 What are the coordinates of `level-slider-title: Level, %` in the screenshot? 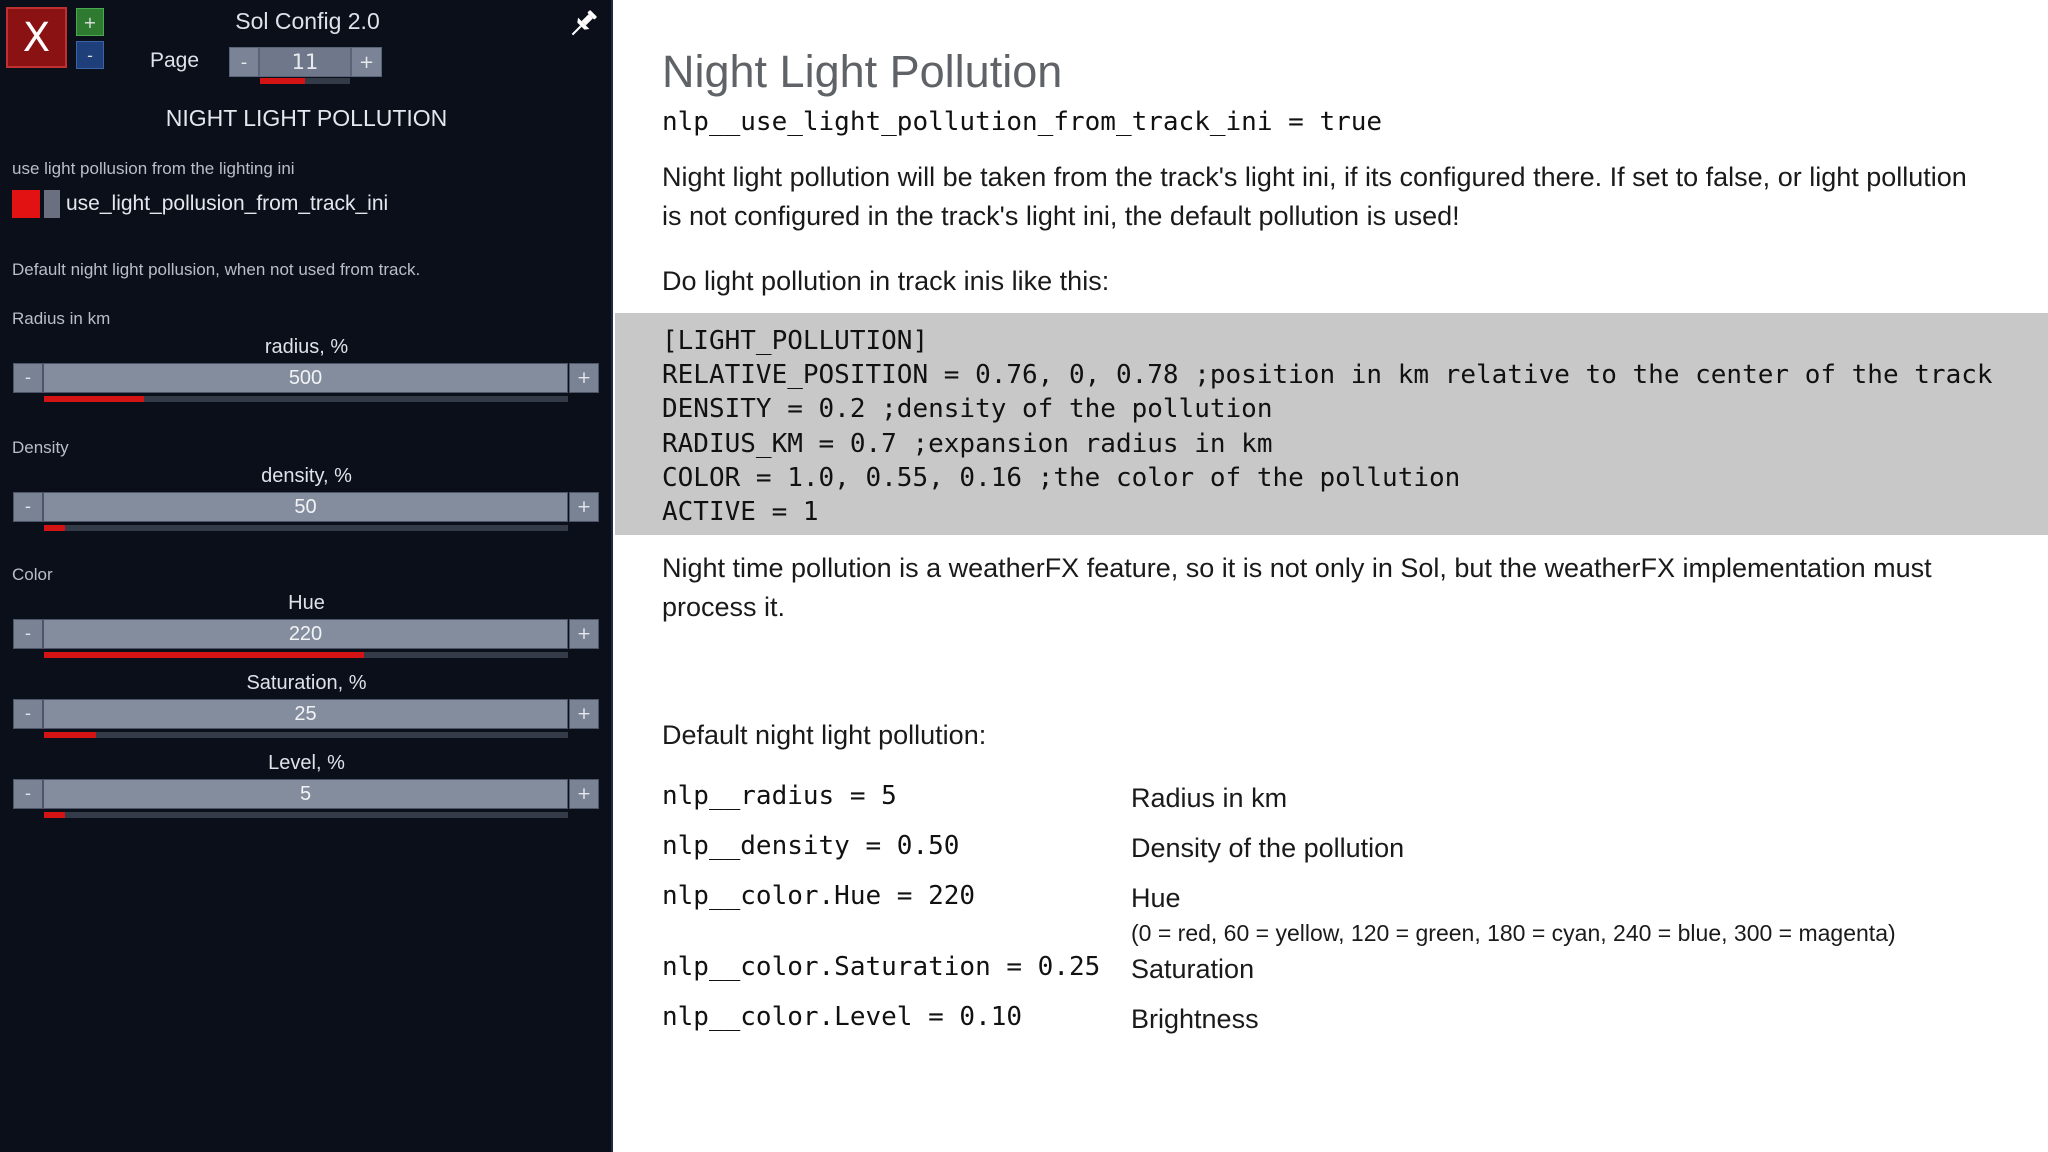 It's located at (306, 763).